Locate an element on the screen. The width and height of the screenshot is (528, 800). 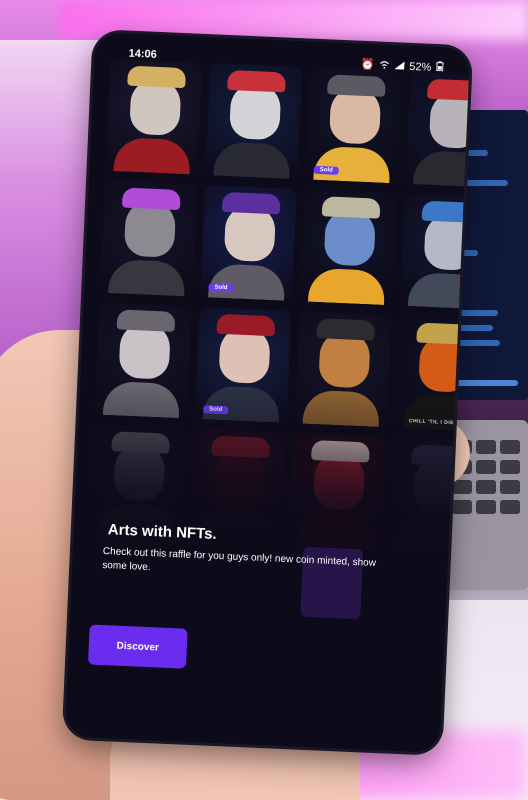
discover-button: Discover is located at coordinates (137, 646).